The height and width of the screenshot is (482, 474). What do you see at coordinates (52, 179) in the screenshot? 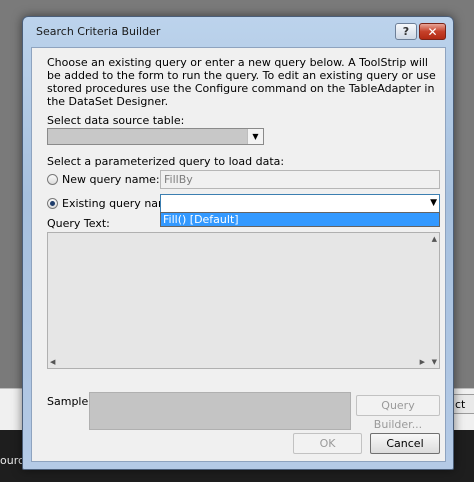
I see `new-query-radio` at bounding box center [52, 179].